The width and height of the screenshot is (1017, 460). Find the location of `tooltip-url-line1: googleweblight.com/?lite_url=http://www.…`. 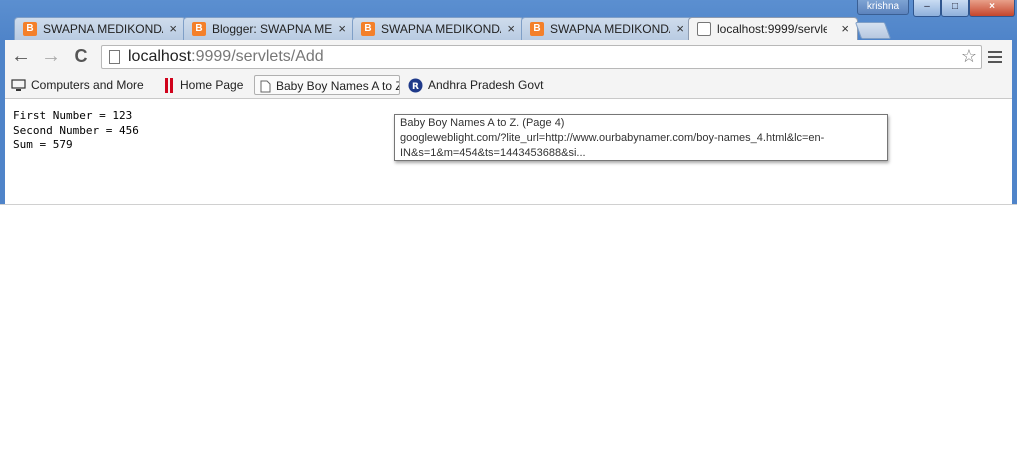

tooltip-url-line1: googleweblight.com/?lite_url=http://www.… is located at coordinates (612, 138).